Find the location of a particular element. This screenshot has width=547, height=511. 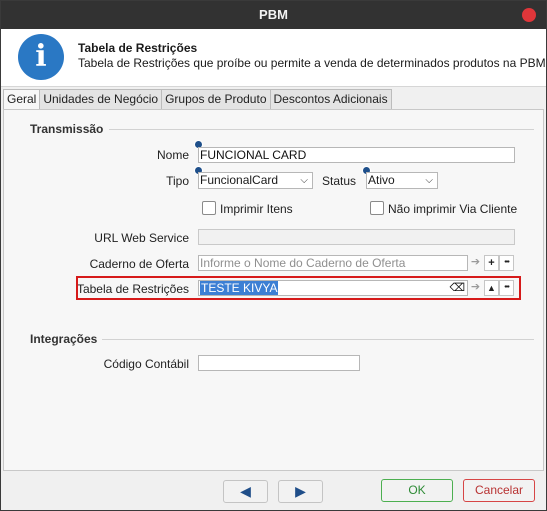

tab-geral: Geral is located at coordinates (22, 99).